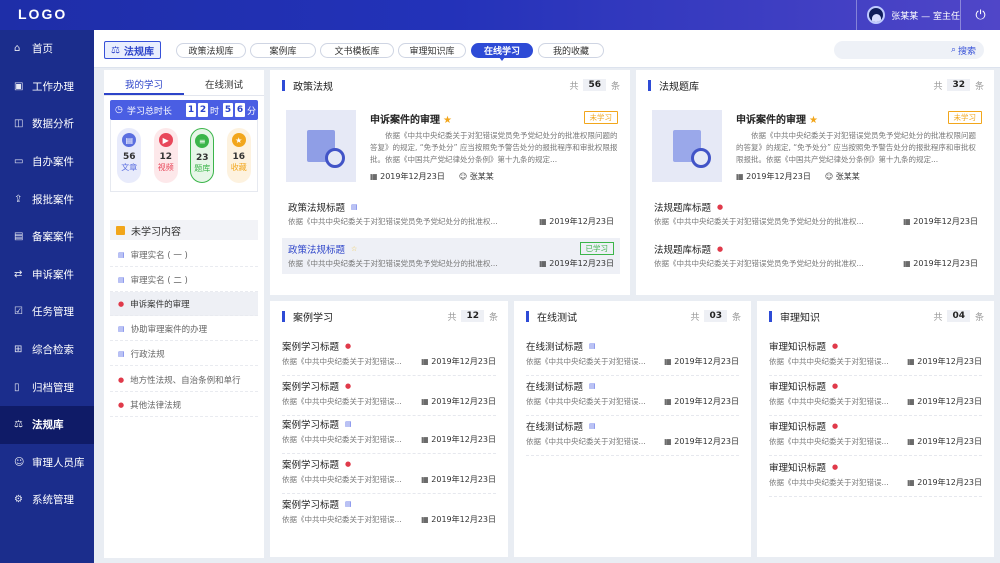  Describe the element at coordinates (129, 167) in the screenshot. I see `stat-label: 文章` at that location.